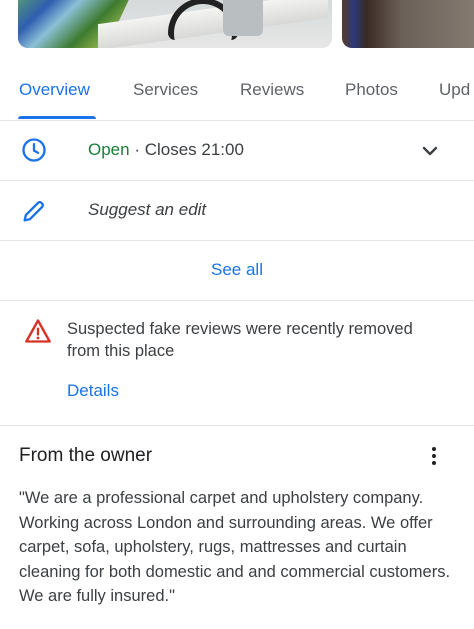 Image resolution: width=474 pixels, height=629 pixels. What do you see at coordinates (237, 211) in the screenshot?
I see `suggest-edit-row: Suggest an edit` at bounding box center [237, 211].